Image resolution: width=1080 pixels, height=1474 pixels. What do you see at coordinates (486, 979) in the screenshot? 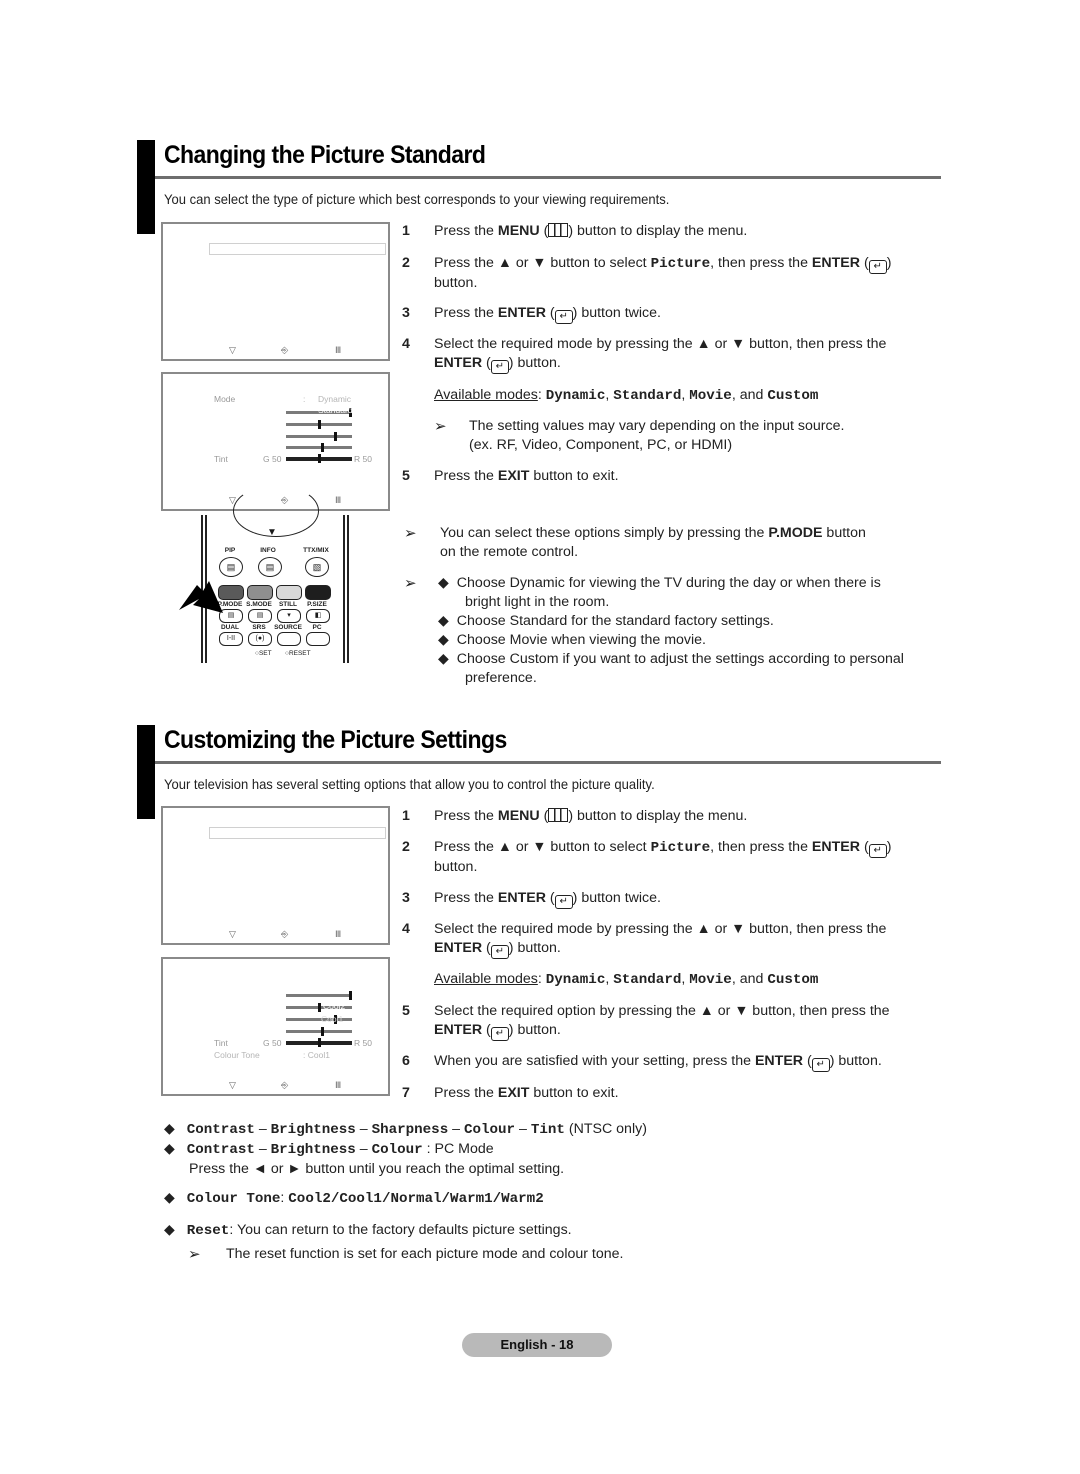
I see `available-modes-label: Available modes` at bounding box center [486, 979].